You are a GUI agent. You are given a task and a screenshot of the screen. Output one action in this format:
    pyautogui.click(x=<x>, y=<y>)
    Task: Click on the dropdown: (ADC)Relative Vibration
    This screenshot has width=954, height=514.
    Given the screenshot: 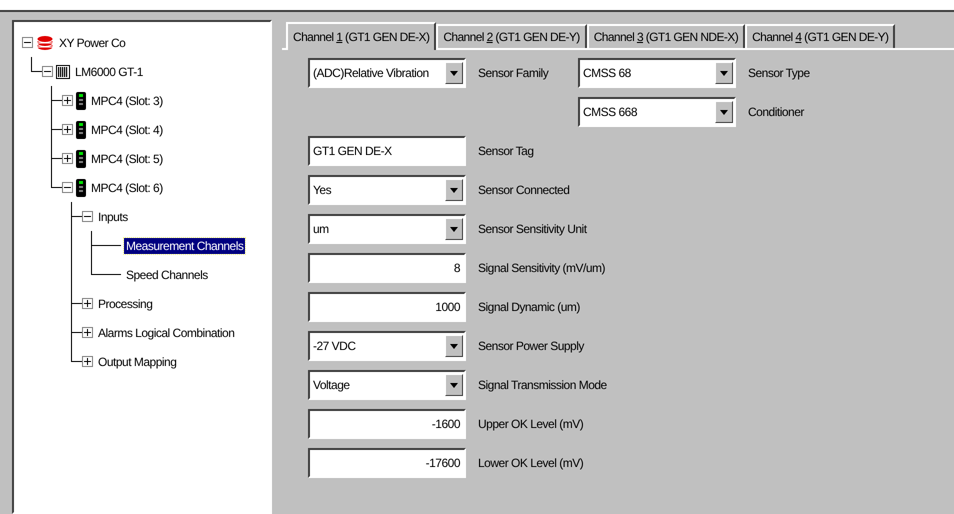 What is the action you would take?
    pyautogui.click(x=387, y=73)
    